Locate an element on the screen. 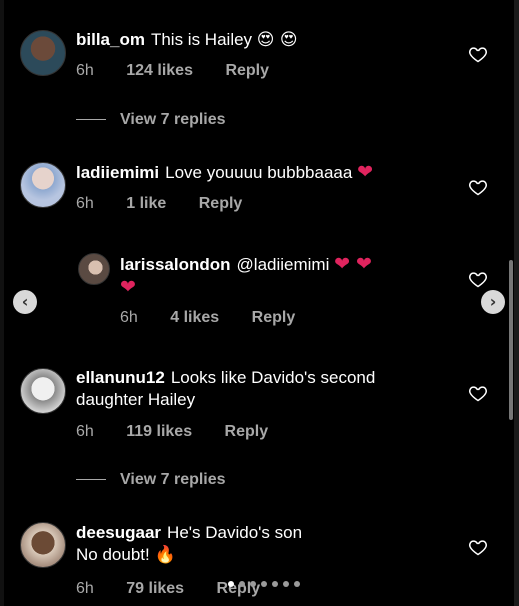  comment-text: larissalondon @ladiiemimi ❤ ❤ ❤ is located at coordinates (270, 276).